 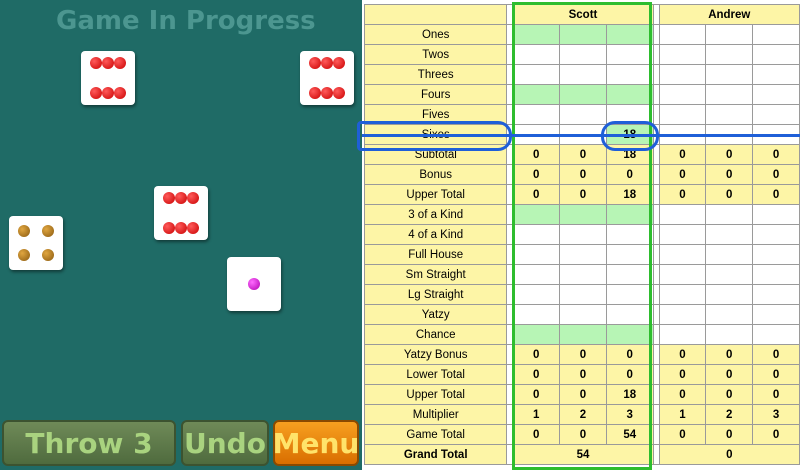 What do you see at coordinates (682, 414) in the screenshot?
I see `score-cell-andrew: 1` at bounding box center [682, 414].